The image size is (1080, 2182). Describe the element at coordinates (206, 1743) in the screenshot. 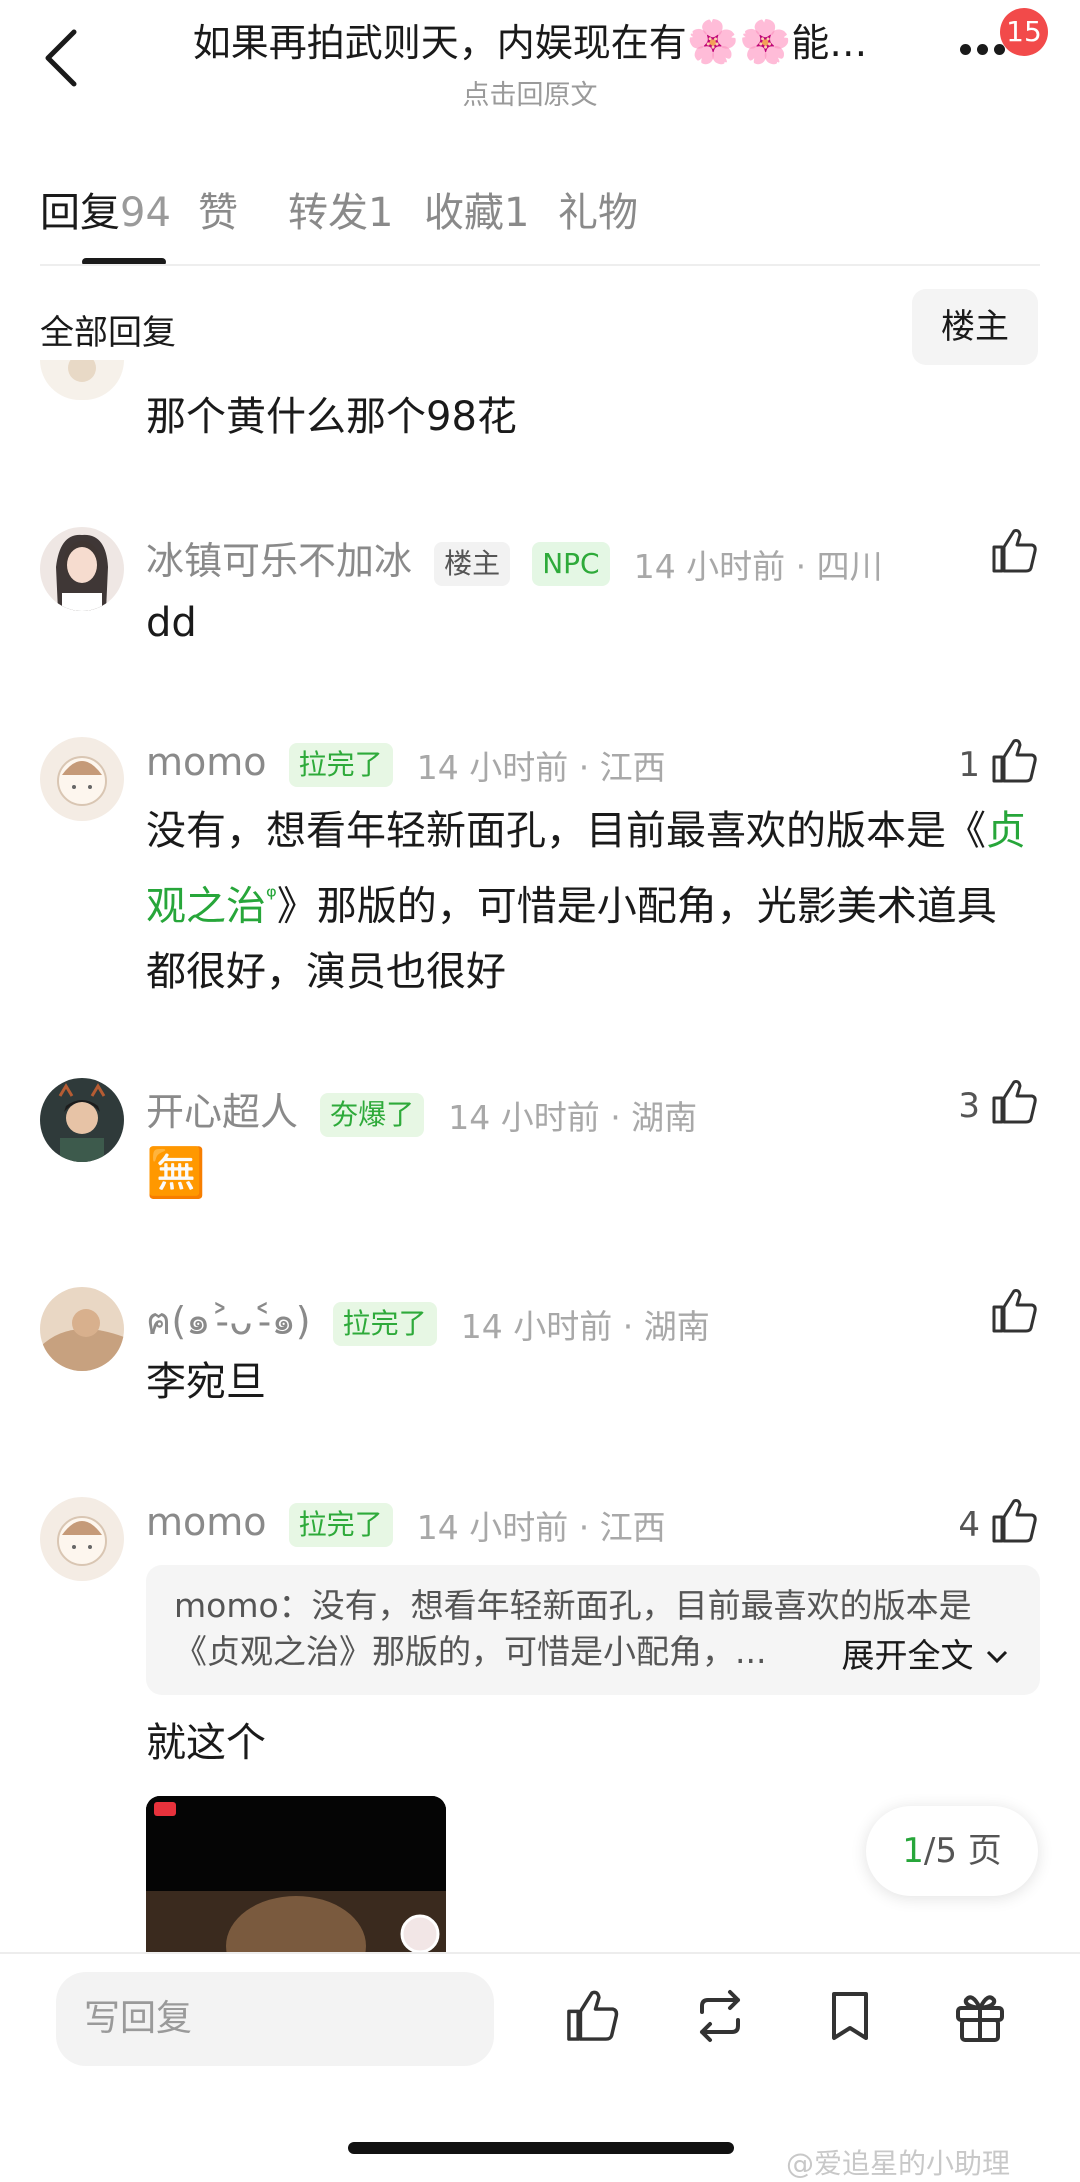

I see `comment-text: 就这个` at that location.